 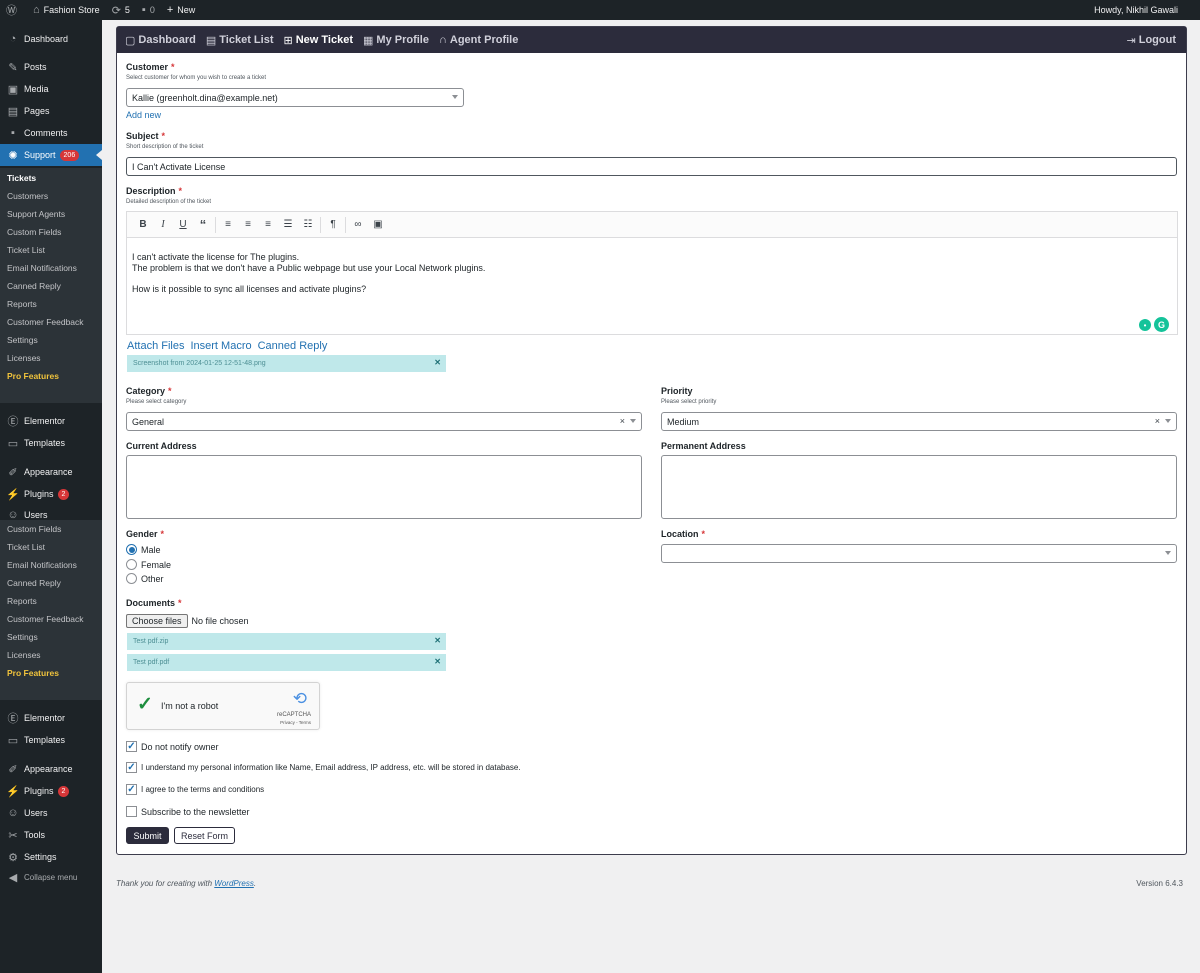 I want to click on checkbox-box, so click(x=131, y=811).